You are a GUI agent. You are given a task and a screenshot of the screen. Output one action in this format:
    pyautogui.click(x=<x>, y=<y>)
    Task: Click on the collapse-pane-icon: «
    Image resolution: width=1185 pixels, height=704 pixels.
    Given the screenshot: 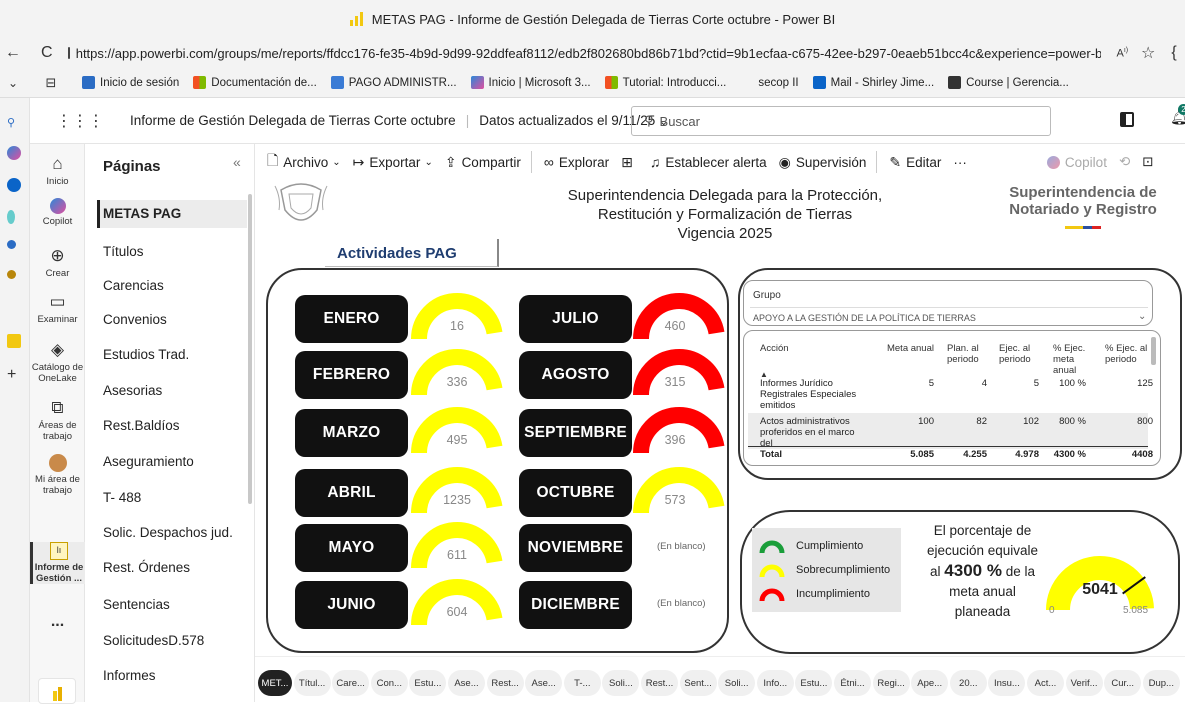 What is the action you would take?
    pyautogui.click(x=237, y=162)
    